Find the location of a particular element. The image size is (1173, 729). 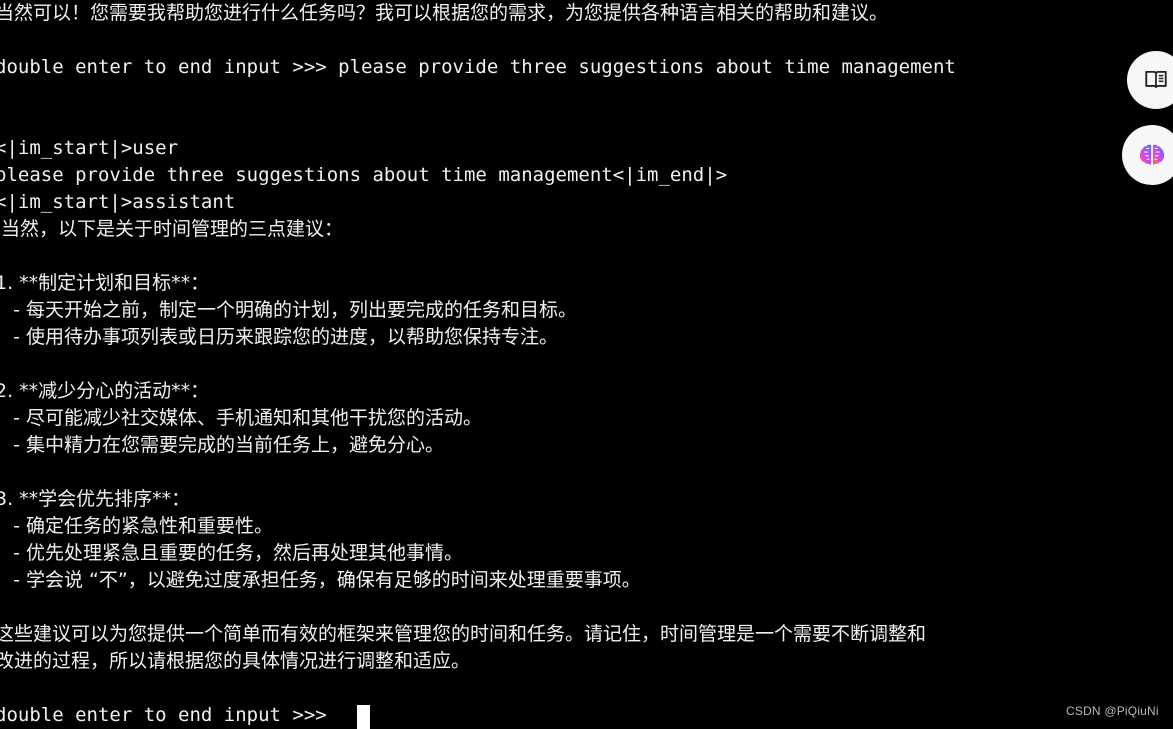

brain-icon is located at coordinates (1152, 155).